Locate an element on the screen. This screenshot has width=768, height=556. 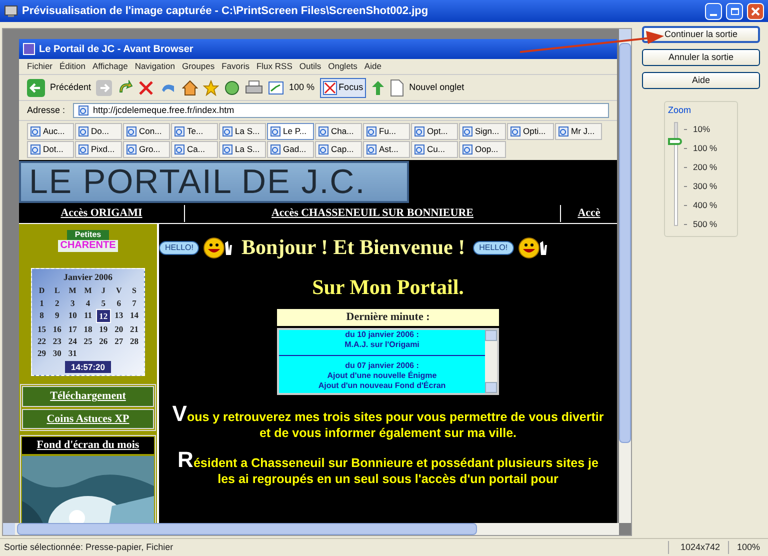
minimize-button is located at coordinates (713, 11).